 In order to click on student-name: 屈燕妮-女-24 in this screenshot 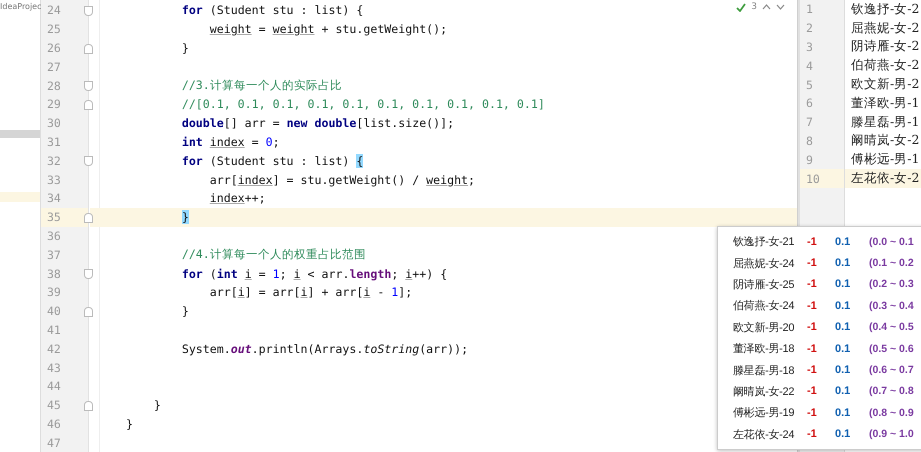, I will do `click(764, 263)`.